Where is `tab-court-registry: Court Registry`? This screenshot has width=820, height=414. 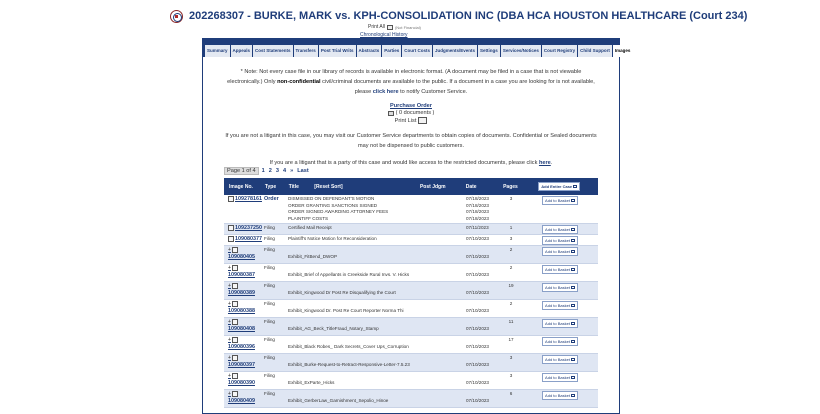 tab-court-registry: Court Registry is located at coordinates (559, 51).